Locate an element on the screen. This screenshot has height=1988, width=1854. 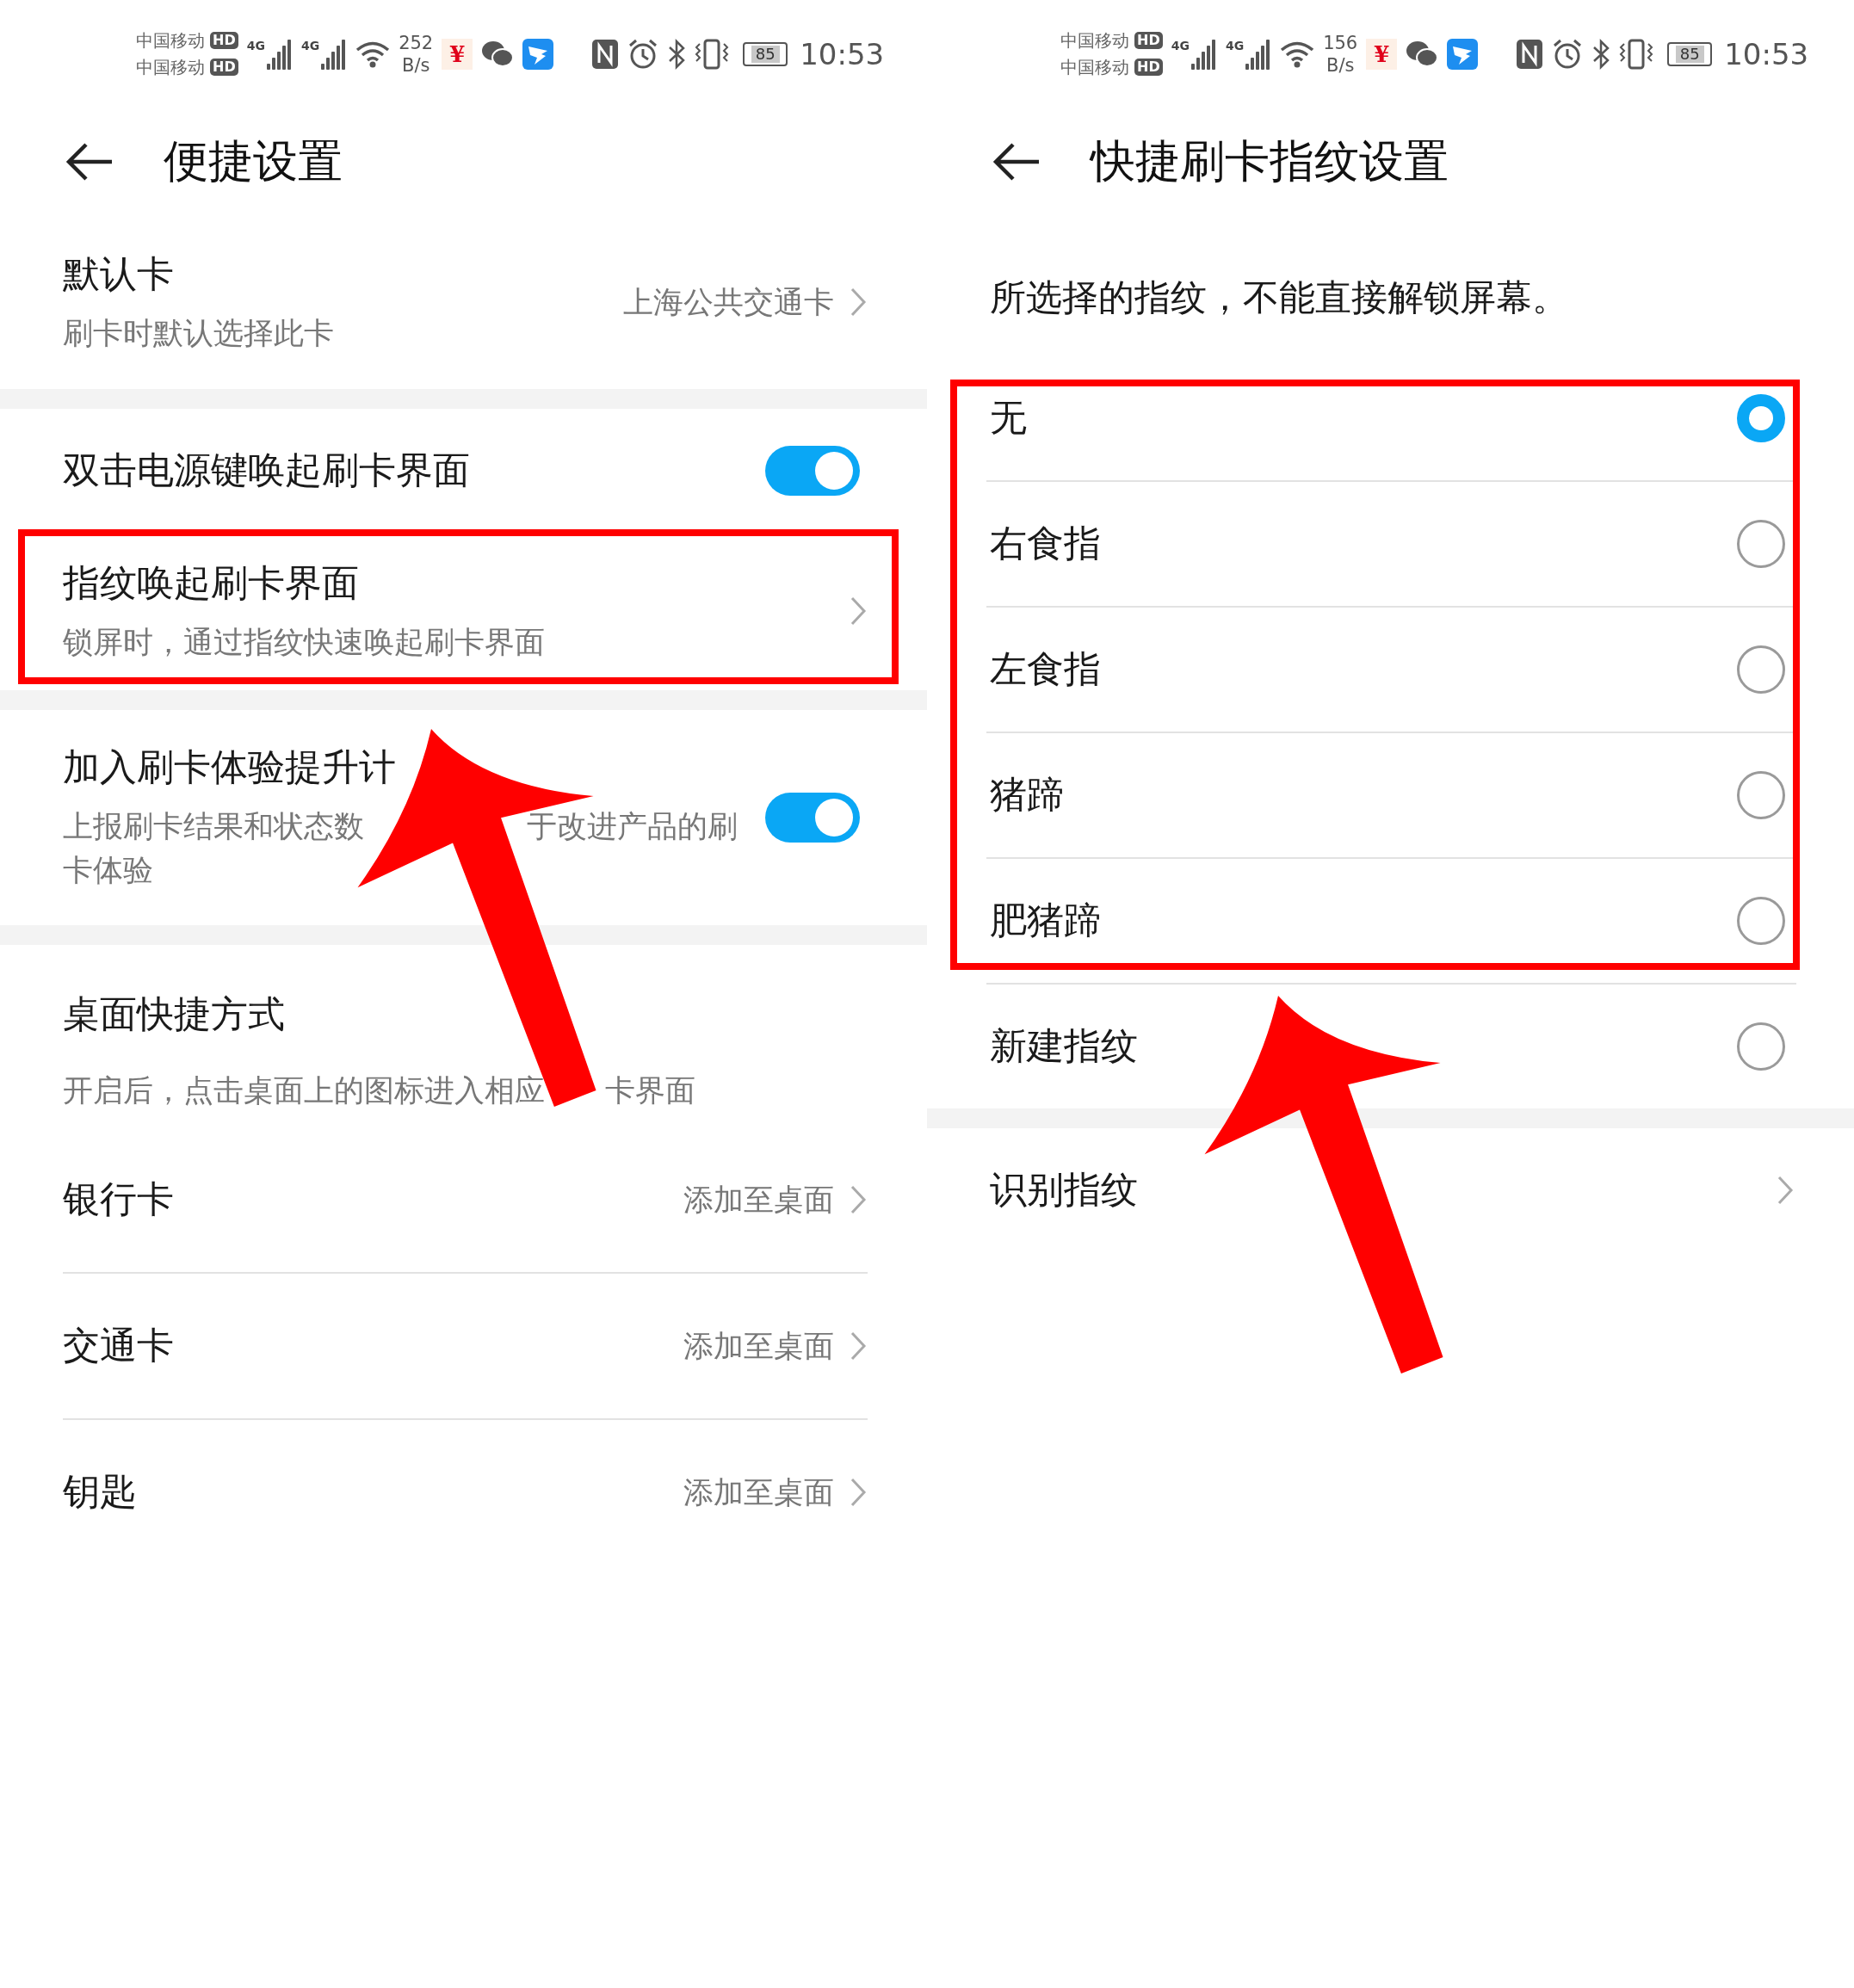
row-title: 加入刷卡体验提升计 is located at coordinates (230, 767).